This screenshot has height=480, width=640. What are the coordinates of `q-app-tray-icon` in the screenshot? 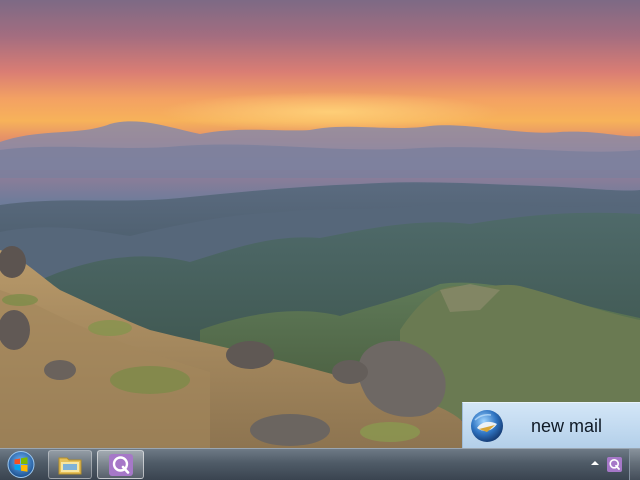 It's located at (614, 464).